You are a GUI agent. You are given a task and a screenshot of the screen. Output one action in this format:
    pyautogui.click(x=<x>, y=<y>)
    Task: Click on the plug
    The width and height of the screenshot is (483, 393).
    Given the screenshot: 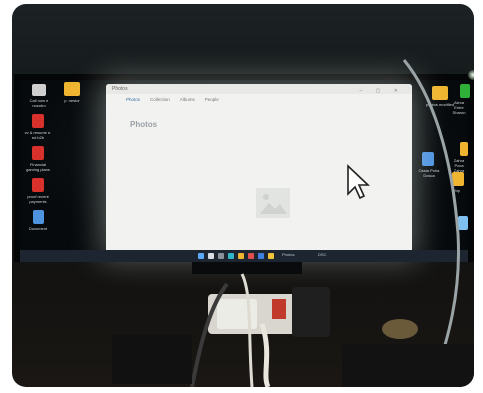 What is the action you would take?
    pyautogui.click(x=237, y=314)
    